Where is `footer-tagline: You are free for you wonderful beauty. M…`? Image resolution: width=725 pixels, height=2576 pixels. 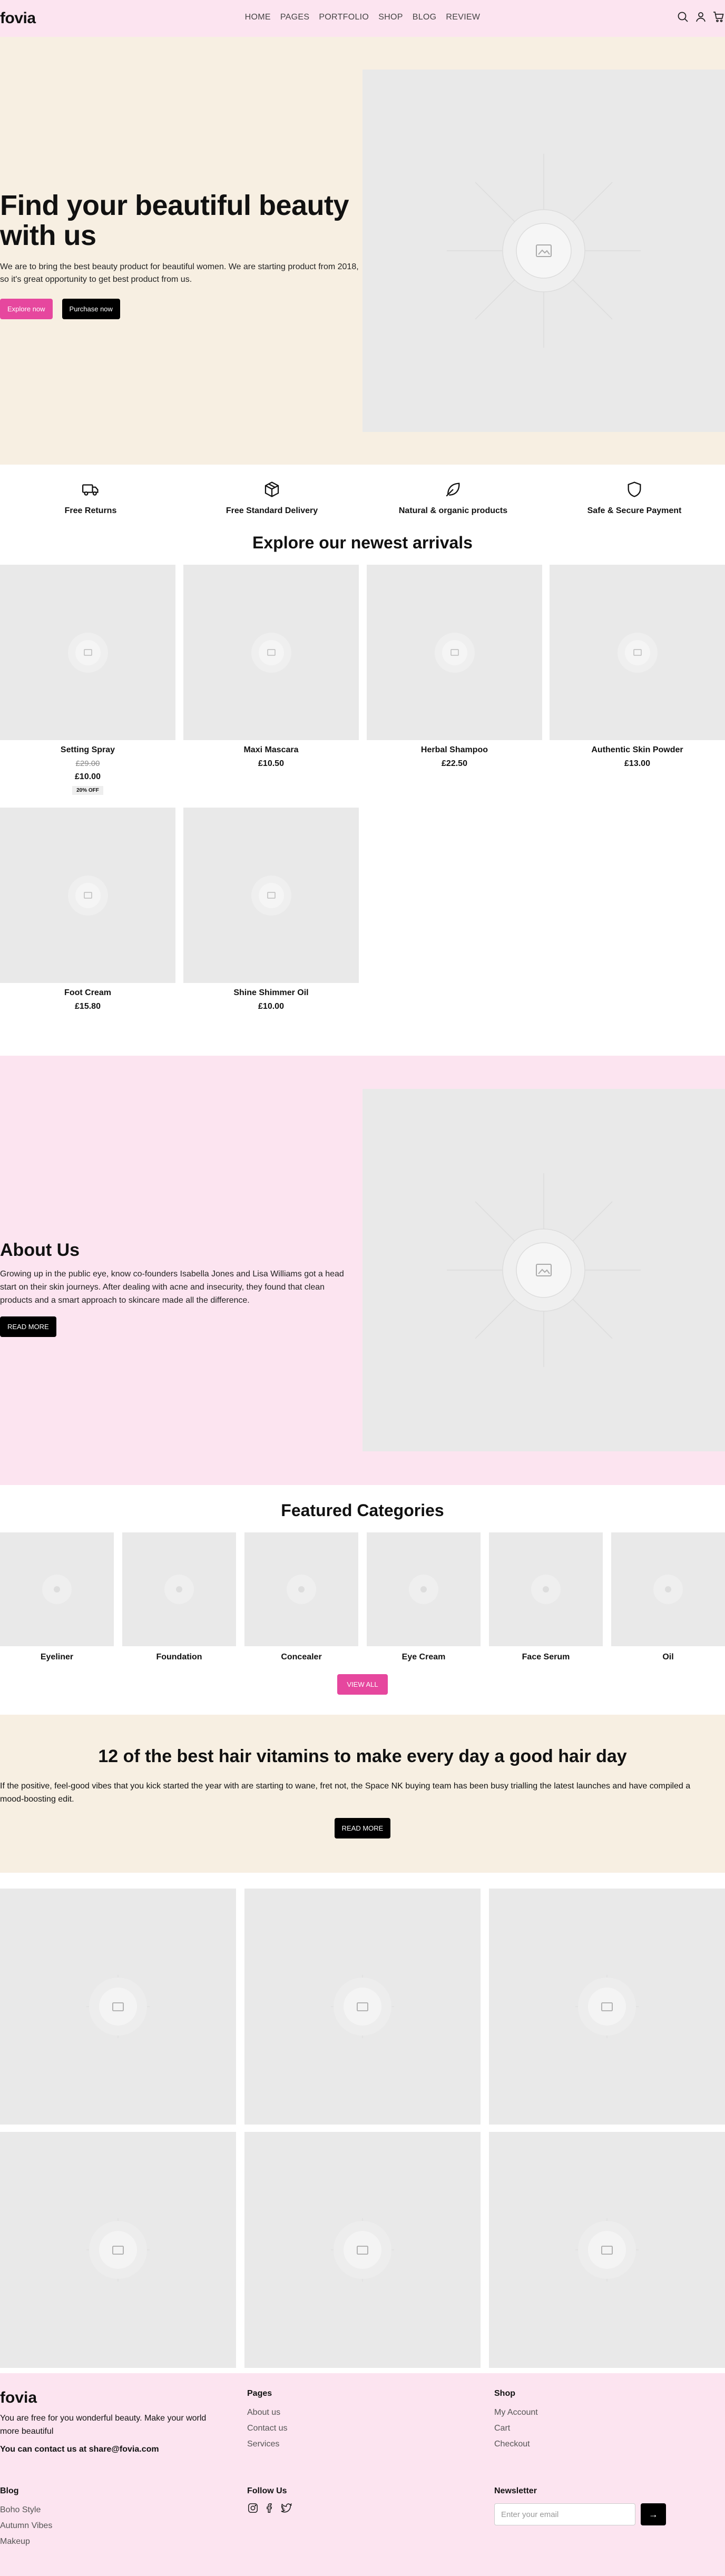
footer-tagline: You are free for you wonderful beauty. M… is located at coordinates (103, 2425).